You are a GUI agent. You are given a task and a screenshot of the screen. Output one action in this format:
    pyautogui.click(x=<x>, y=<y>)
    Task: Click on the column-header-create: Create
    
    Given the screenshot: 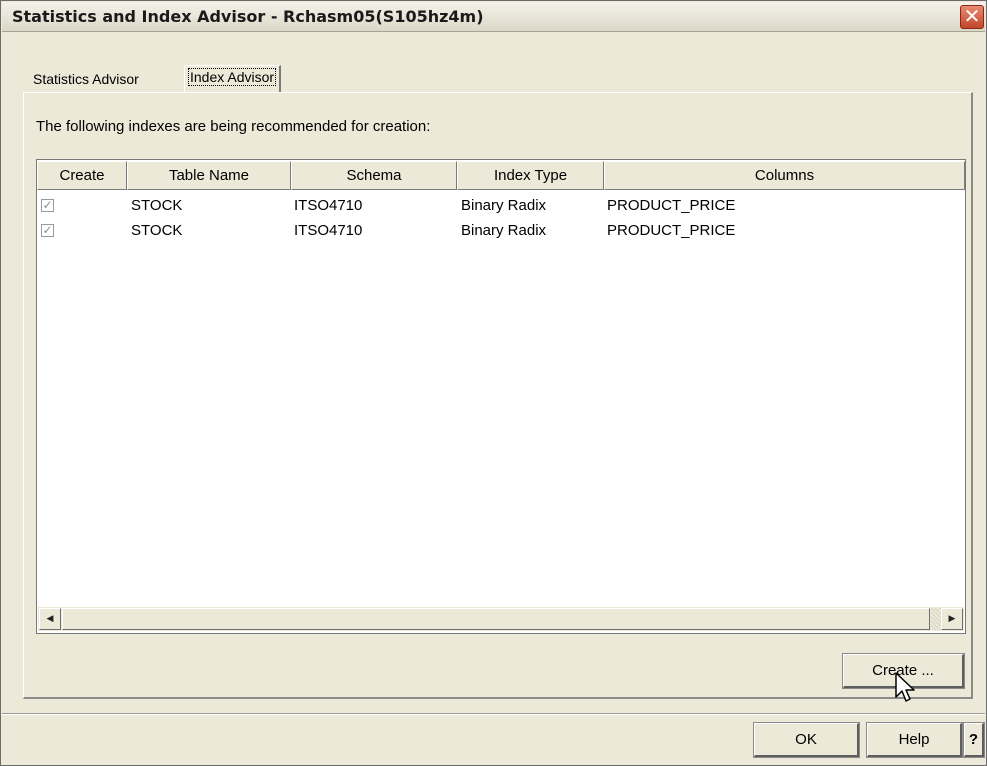 What is the action you would take?
    pyautogui.click(x=82, y=175)
    